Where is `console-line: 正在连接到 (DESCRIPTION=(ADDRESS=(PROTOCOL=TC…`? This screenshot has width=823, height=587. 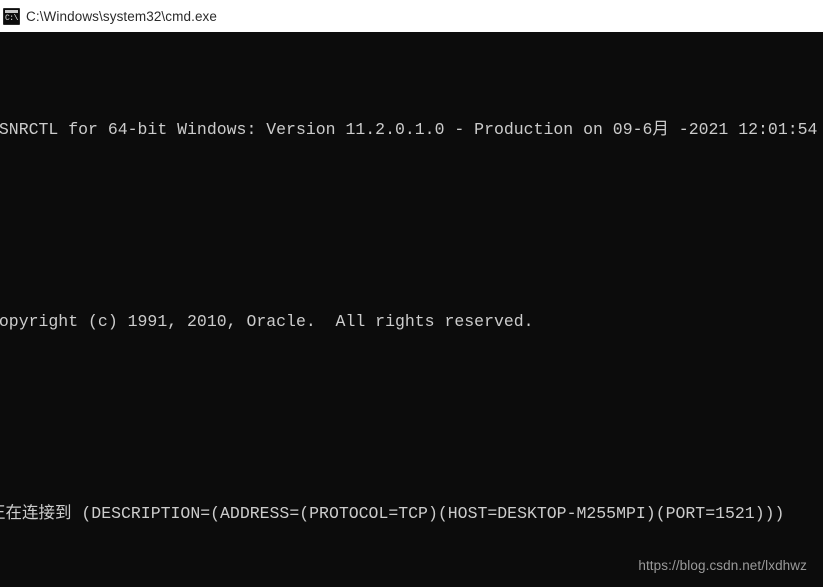 console-line: 正在连接到 (DESCRIPTION=(ADDRESS=(PROTOCOL=TC… is located at coordinates (392, 513).